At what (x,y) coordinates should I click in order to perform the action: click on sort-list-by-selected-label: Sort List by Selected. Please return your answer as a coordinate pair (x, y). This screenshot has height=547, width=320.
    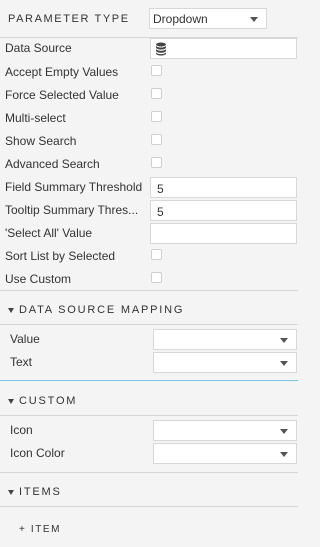
    Looking at the image, I should click on (60, 256).